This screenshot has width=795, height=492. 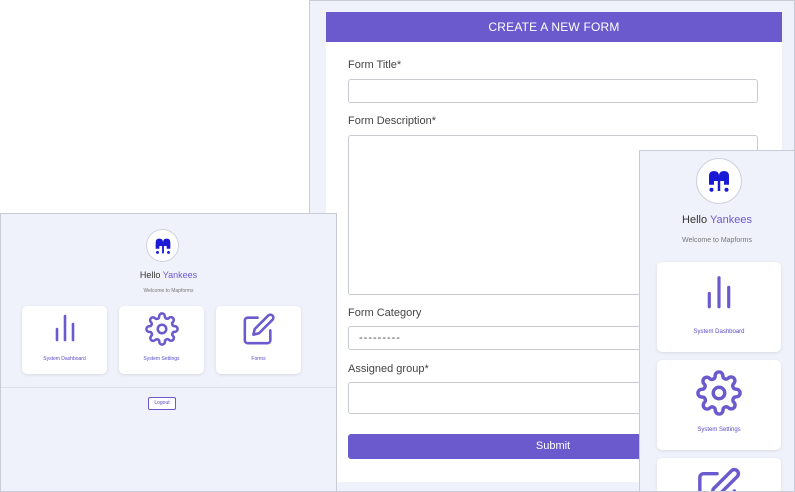 I want to click on assigned-group-label: Assigned group*, so click(x=388, y=369).